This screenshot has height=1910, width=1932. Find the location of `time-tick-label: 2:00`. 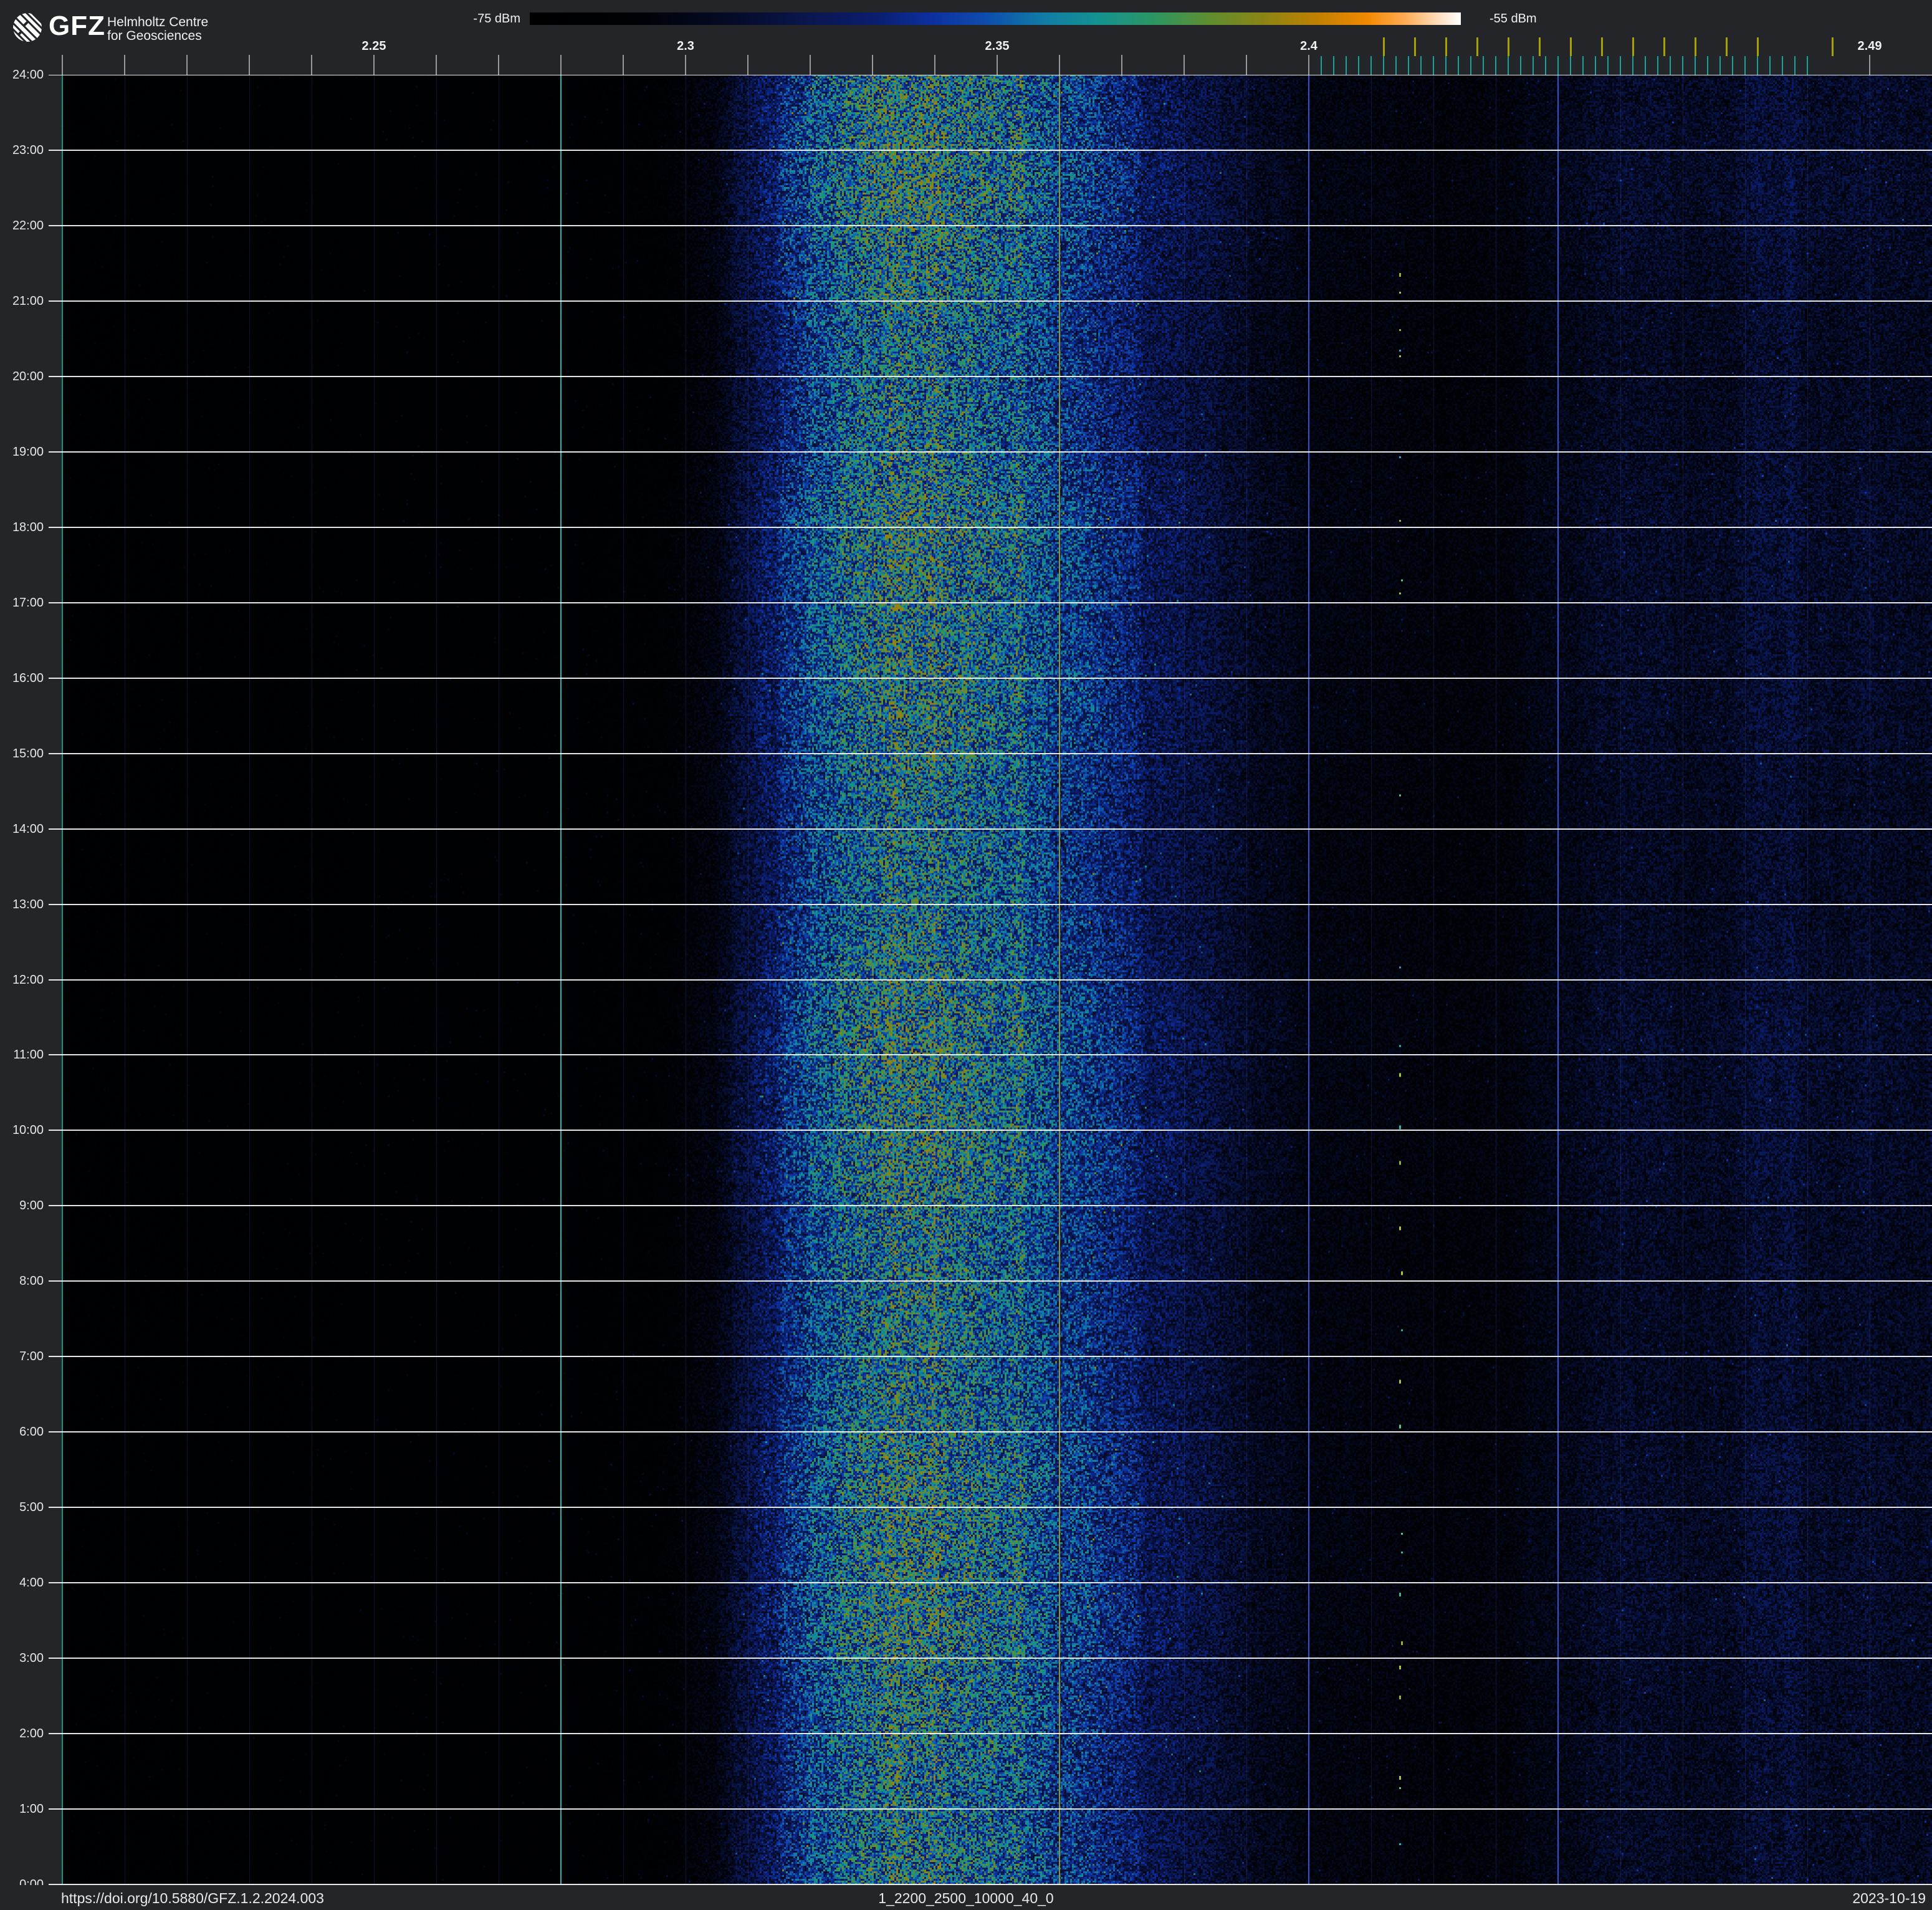

time-tick-label: 2:00 is located at coordinates (31, 1734).